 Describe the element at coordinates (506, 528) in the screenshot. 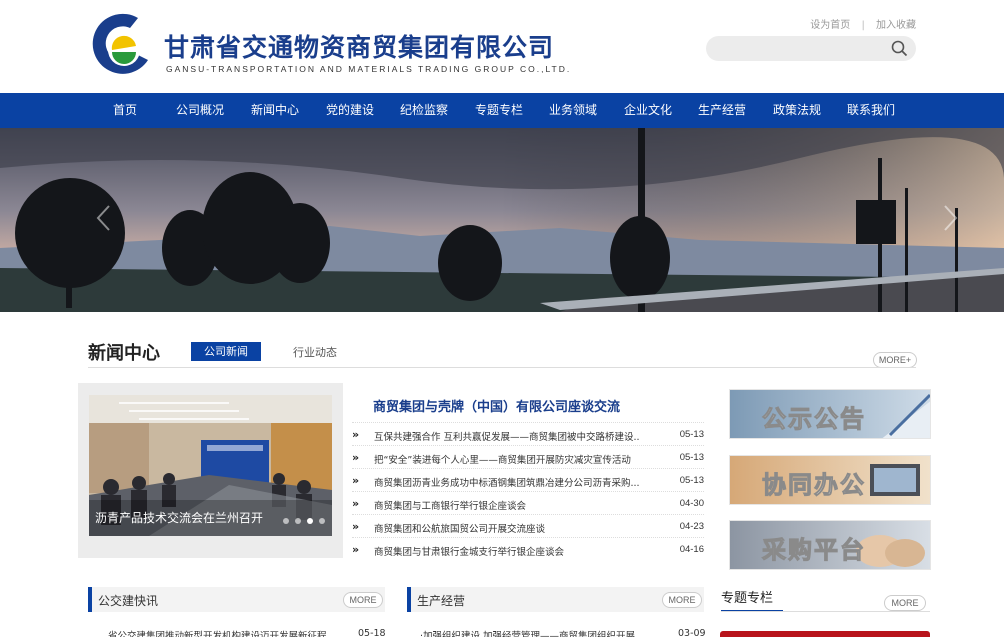

I see `news-item-title: 商贸集团和公航旅国贸公司开展交流座谈` at that location.